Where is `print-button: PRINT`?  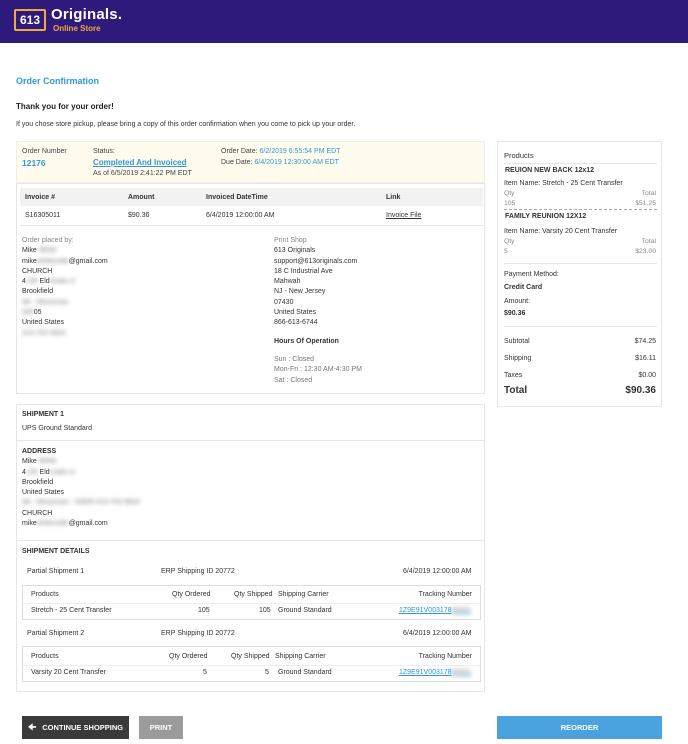 print-button: PRINT is located at coordinates (161, 727).